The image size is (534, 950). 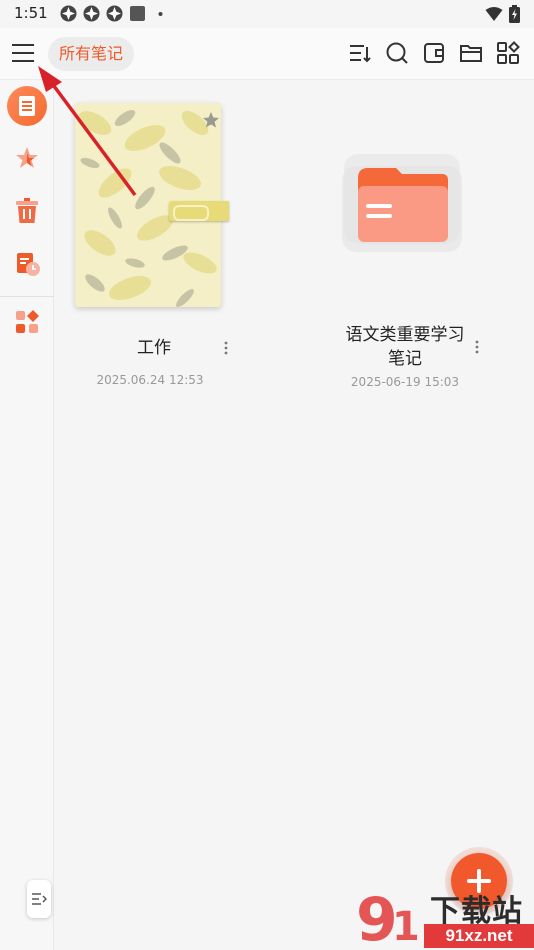 I want to click on favorites-icon, so click(x=27, y=157).